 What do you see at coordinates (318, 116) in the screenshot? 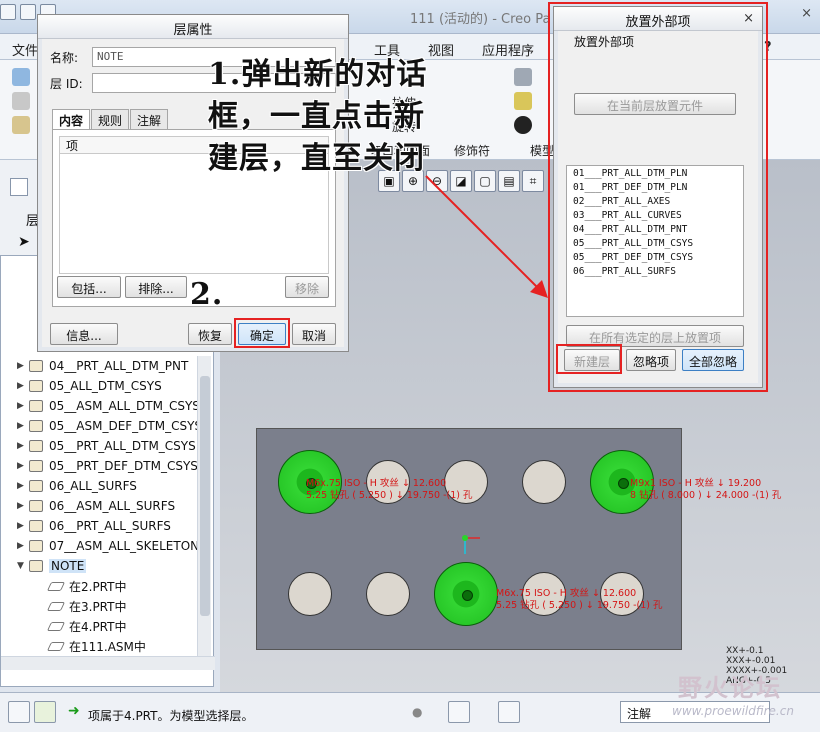
I see `step1-instruction: 1.弹出新的对话 框，一直点击新 建层，直至关闭` at bounding box center [318, 116].